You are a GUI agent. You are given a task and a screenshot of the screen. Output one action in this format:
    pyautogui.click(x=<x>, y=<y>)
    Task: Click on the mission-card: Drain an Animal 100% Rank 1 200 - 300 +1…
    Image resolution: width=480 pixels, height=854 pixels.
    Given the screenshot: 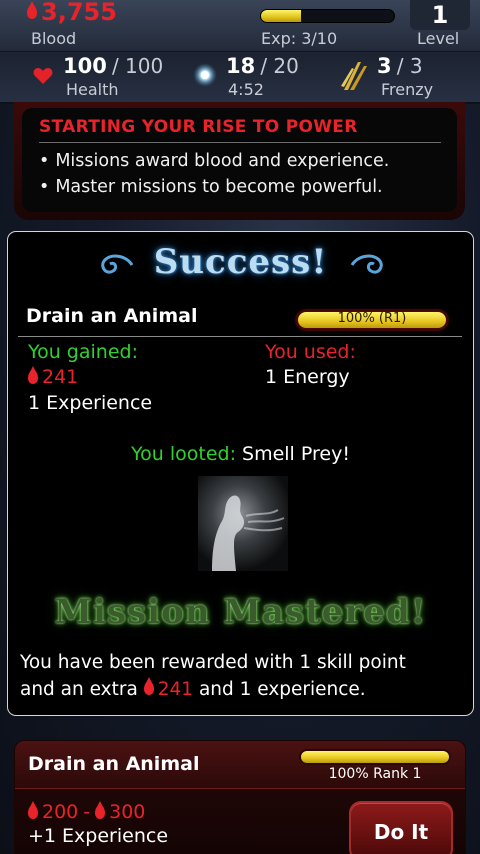 What is the action you would take?
    pyautogui.click(x=240, y=797)
    